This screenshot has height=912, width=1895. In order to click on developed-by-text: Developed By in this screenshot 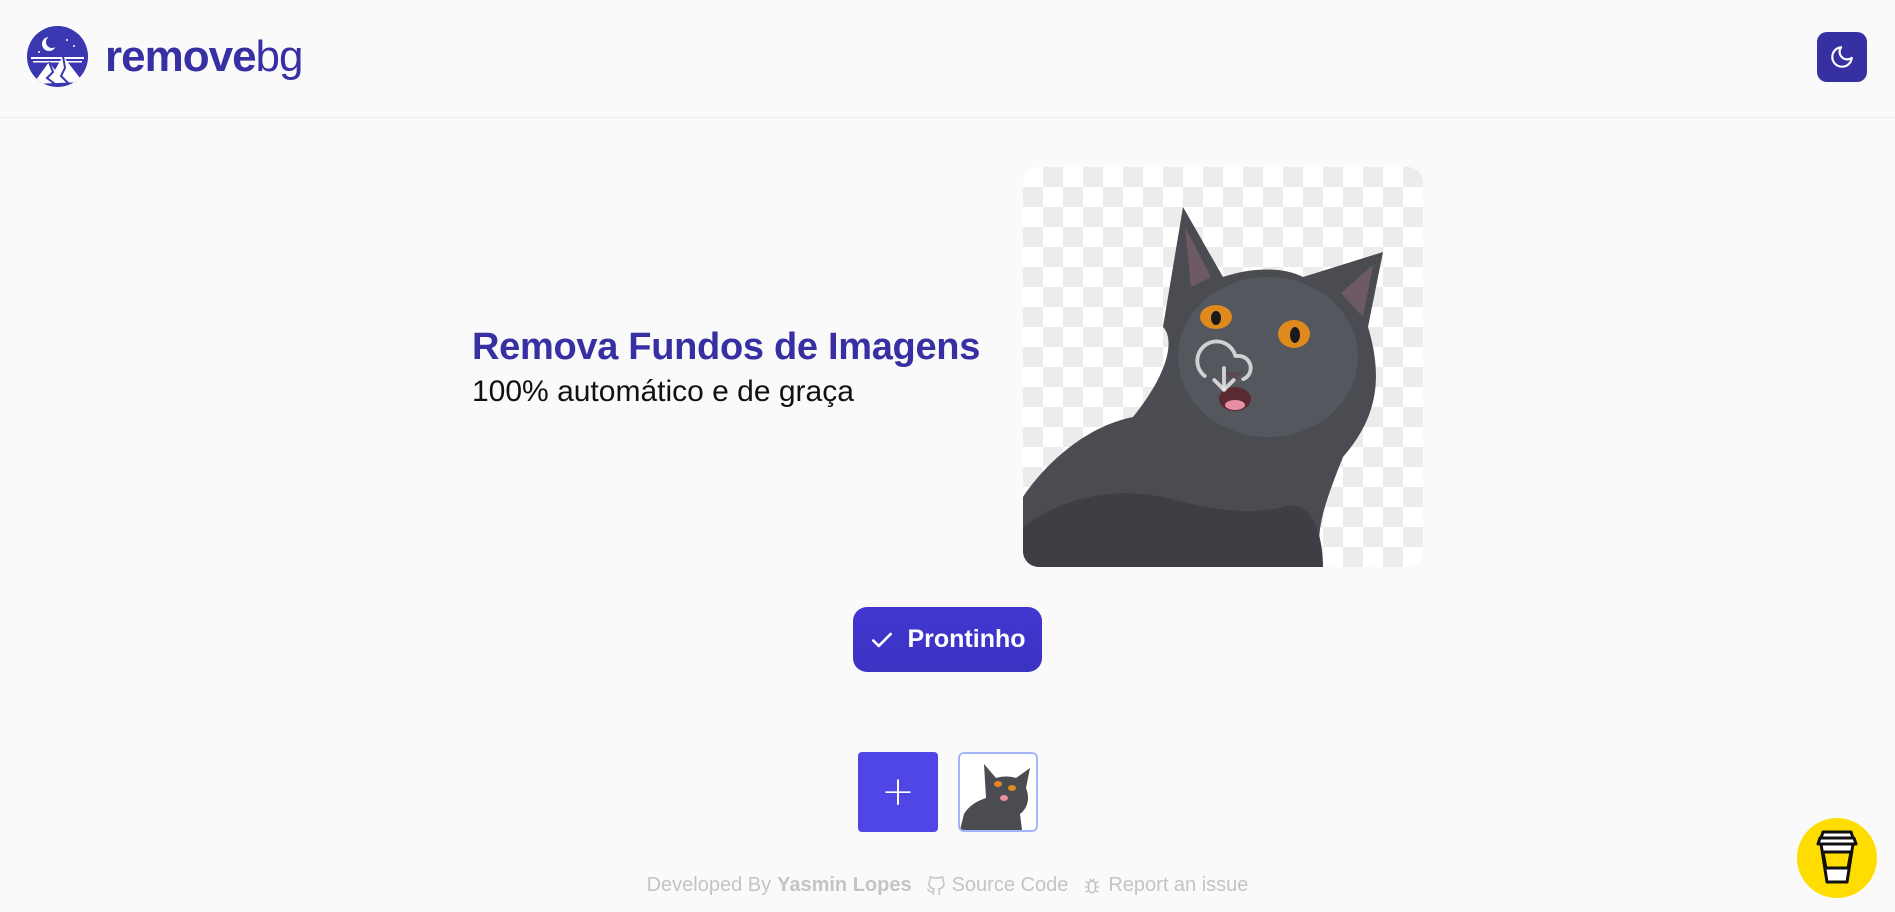, I will do `click(709, 885)`.